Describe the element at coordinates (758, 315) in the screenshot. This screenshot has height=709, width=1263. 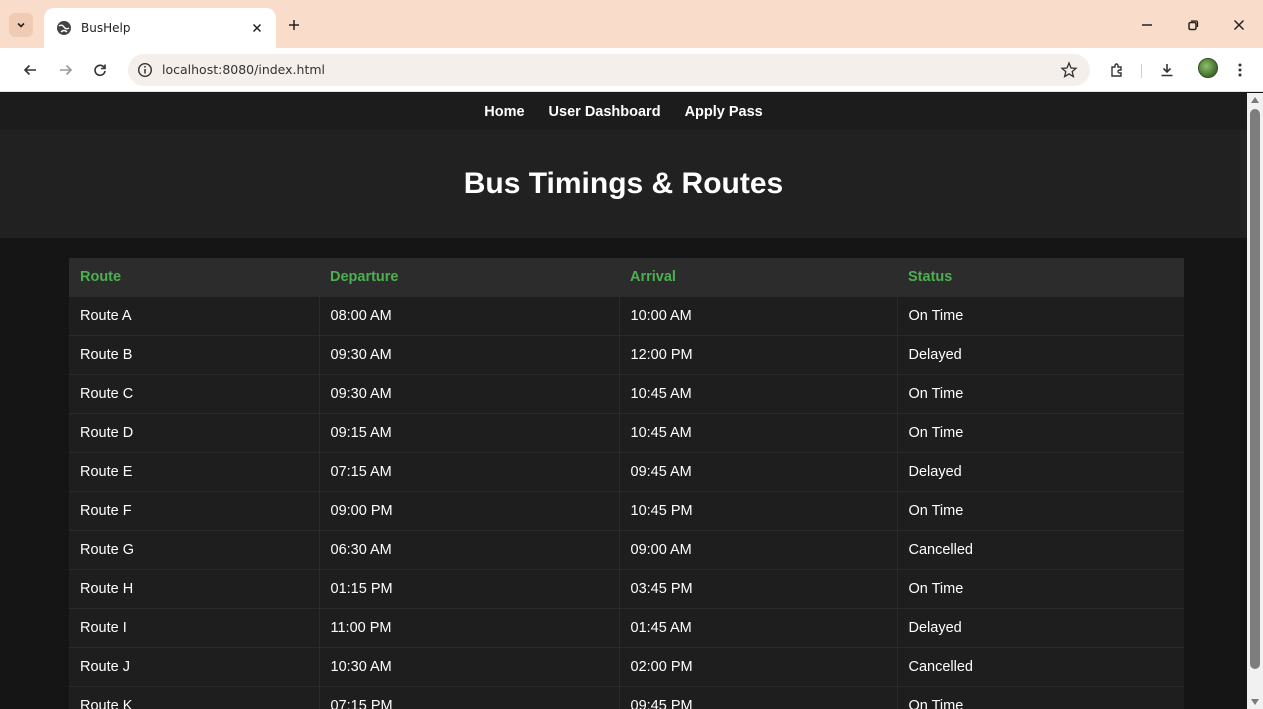
I see `arrival-cell: 10:00 AM` at that location.